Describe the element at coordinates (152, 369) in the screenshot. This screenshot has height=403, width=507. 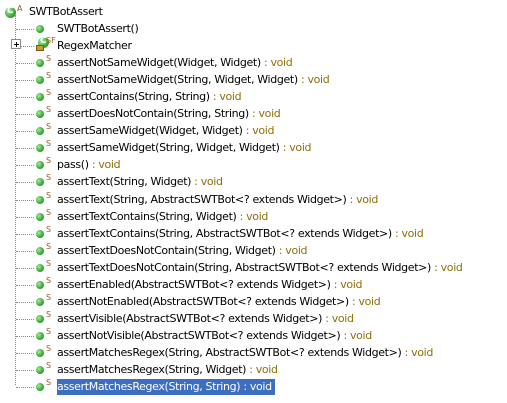
I see `method-signature: assertMatchesRegex(String, Widget)` at that location.